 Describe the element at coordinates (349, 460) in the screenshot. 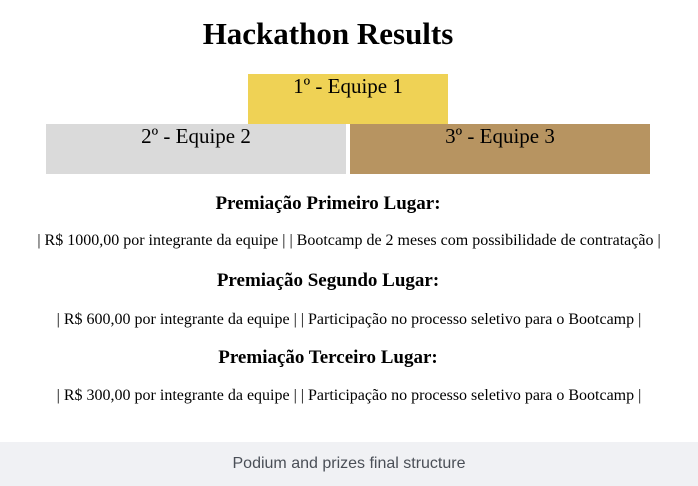

I see `figure-caption: Podium and prizes final structure` at that location.